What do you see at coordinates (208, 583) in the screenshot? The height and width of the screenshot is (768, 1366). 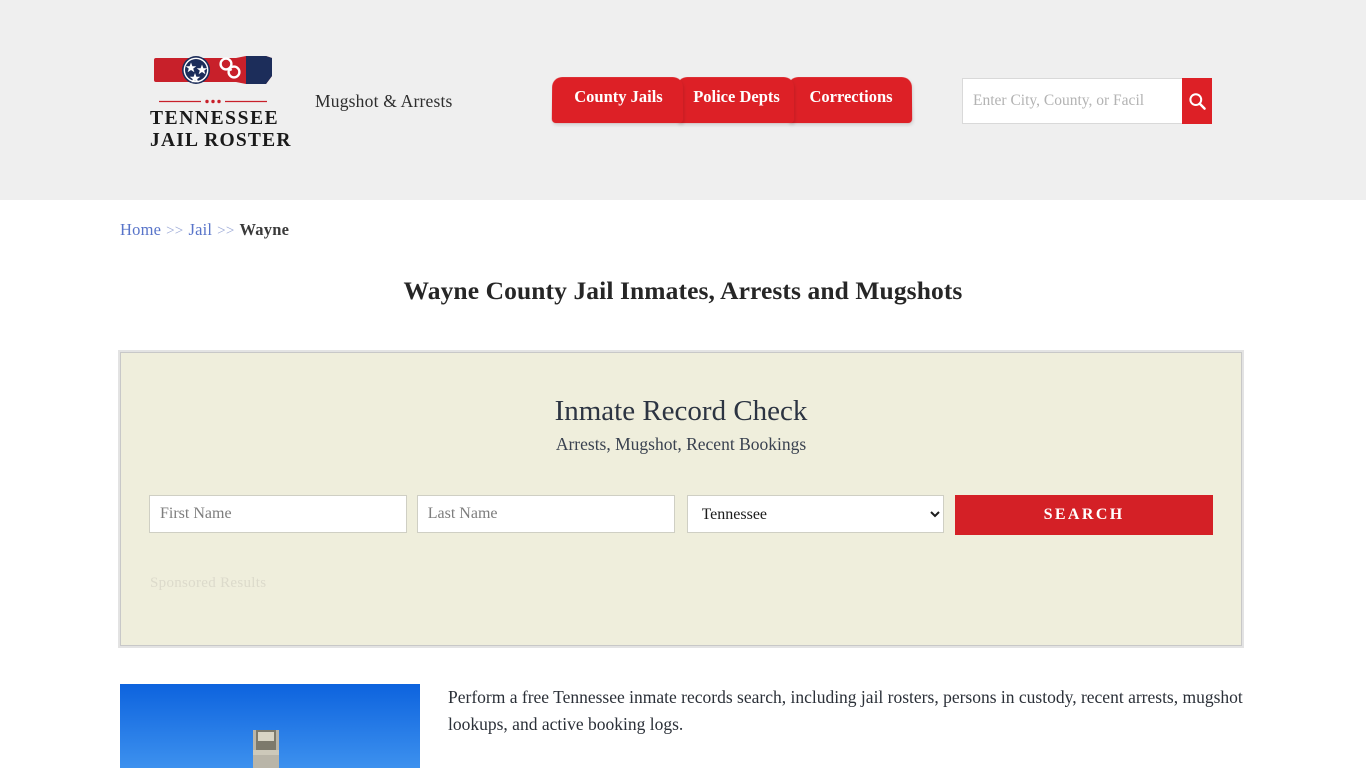 I see `sponsored-results-label: Sponsored Results` at bounding box center [208, 583].